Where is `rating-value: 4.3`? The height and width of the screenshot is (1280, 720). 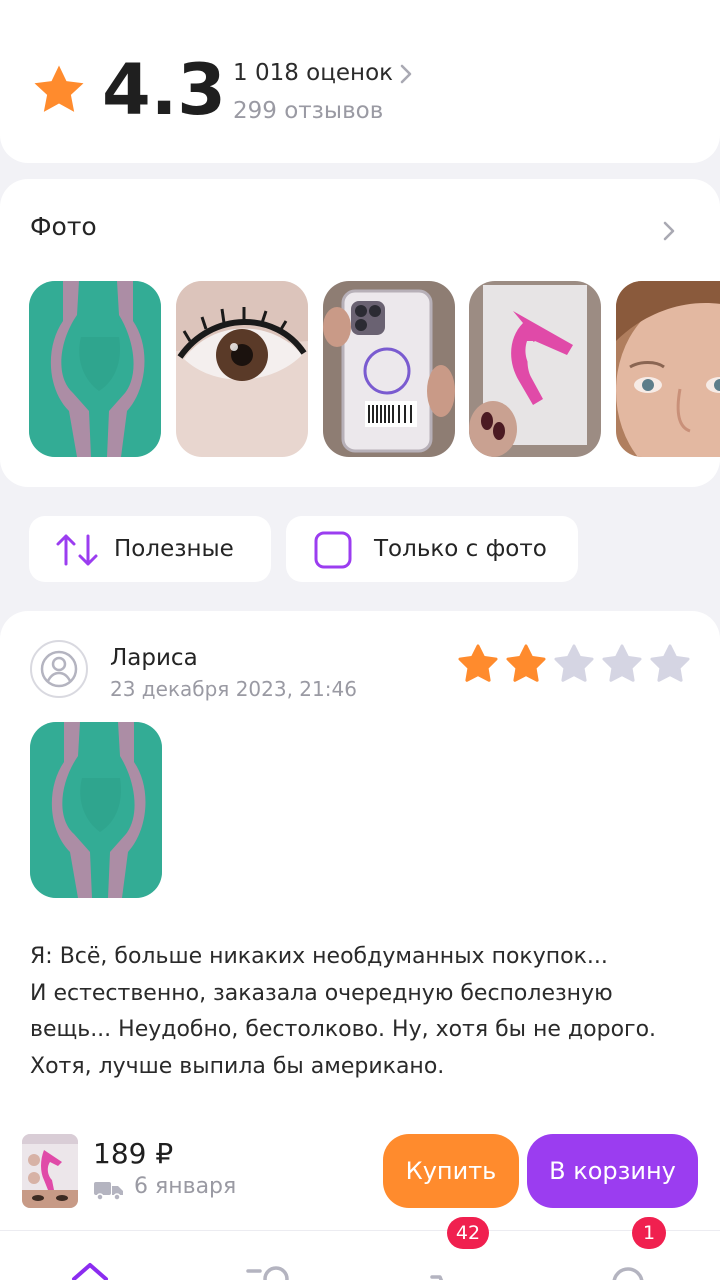 rating-value: 4.3 is located at coordinates (164, 90).